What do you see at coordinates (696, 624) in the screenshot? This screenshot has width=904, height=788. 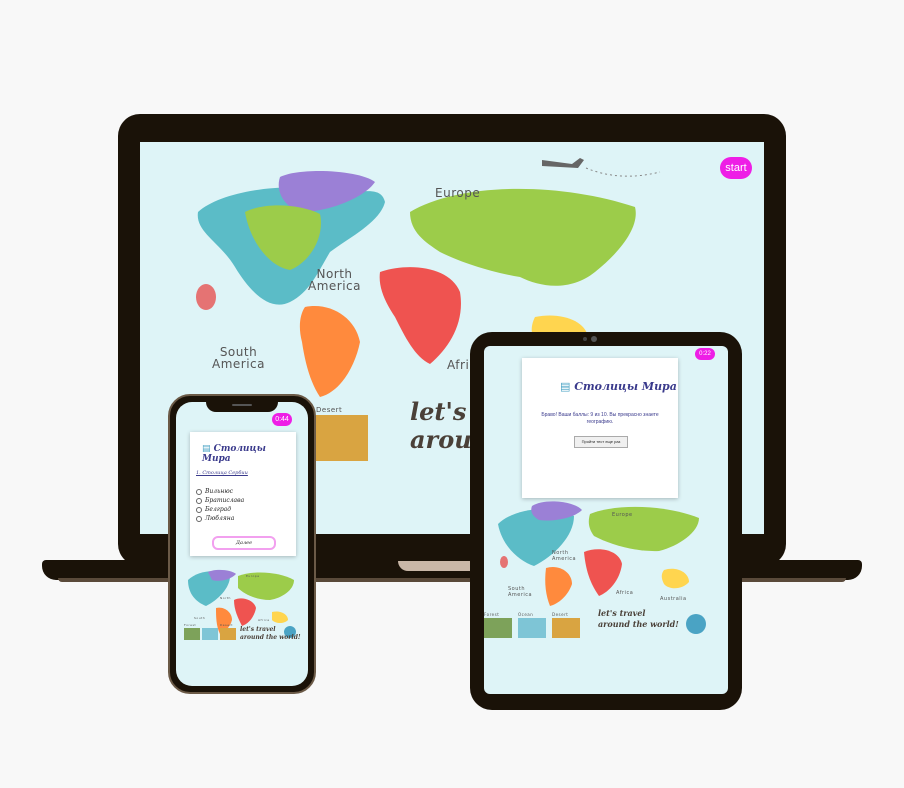 I see `tablet-globe-icon` at bounding box center [696, 624].